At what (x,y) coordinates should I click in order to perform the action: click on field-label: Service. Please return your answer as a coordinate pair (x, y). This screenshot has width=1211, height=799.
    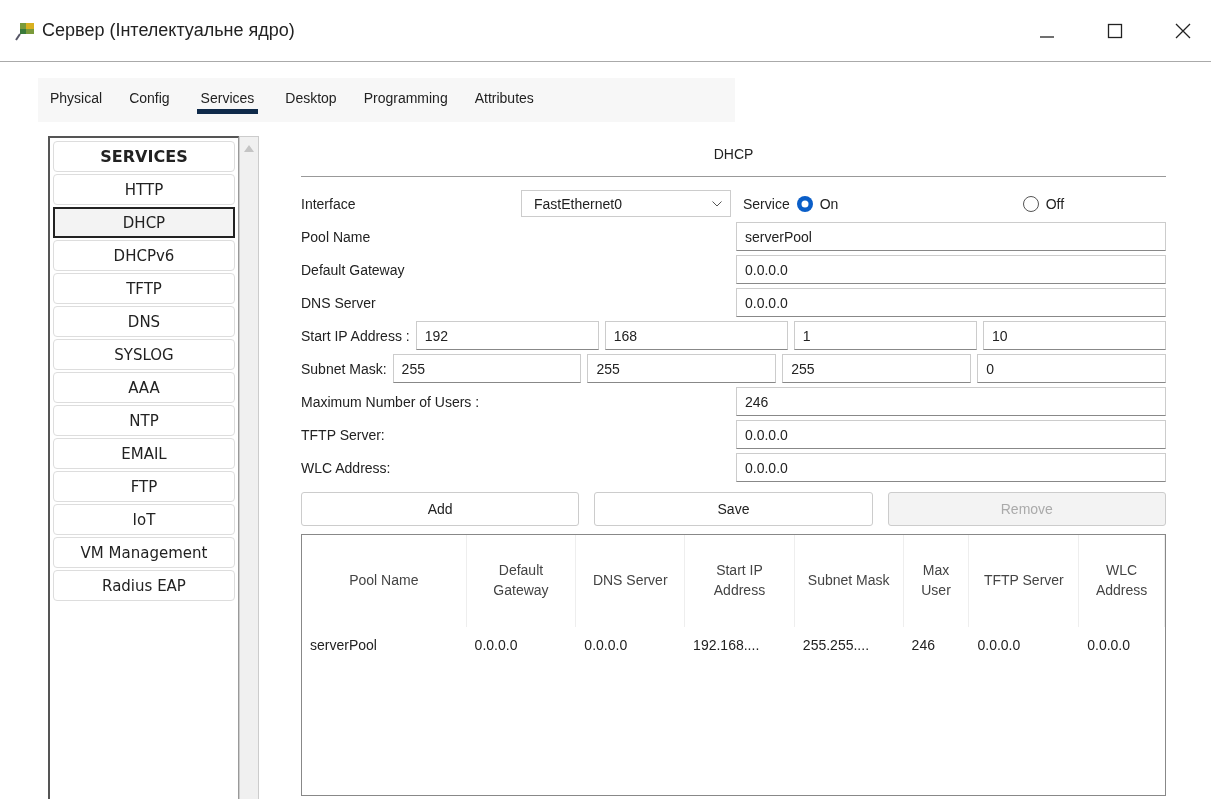
    Looking at the image, I should click on (766, 203).